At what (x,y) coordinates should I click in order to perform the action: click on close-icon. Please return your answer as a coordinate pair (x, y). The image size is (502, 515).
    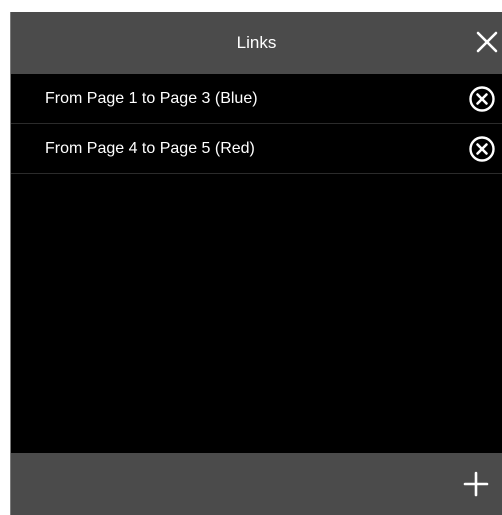
    Looking at the image, I should click on (487, 42).